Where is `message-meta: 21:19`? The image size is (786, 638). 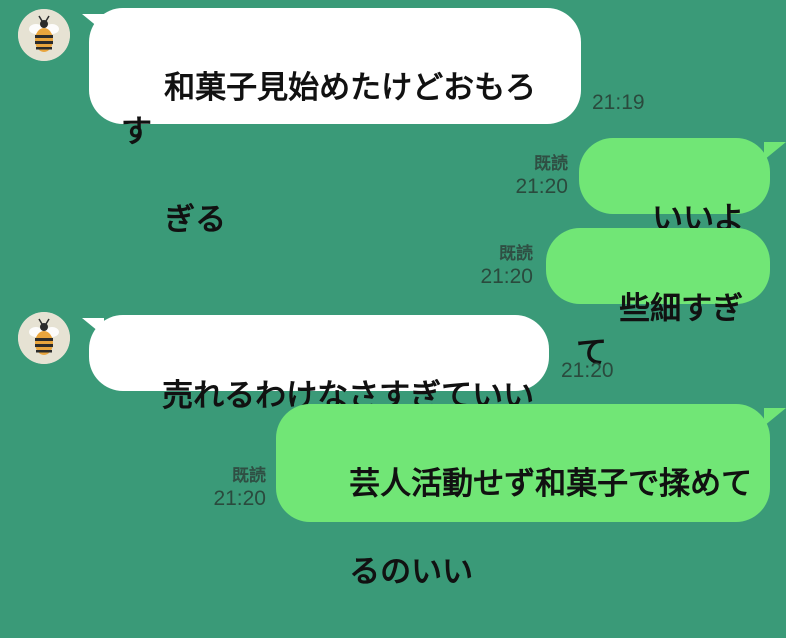 message-meta: 21:19 is located at coordinates (618, 103).